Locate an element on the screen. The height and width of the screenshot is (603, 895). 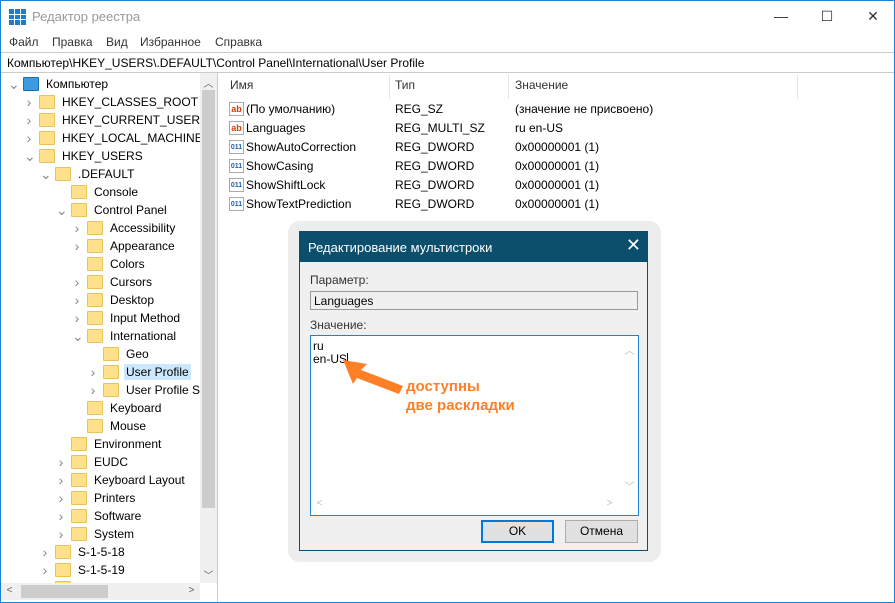
menu-view: Вид is located at coordinates (117, 42).